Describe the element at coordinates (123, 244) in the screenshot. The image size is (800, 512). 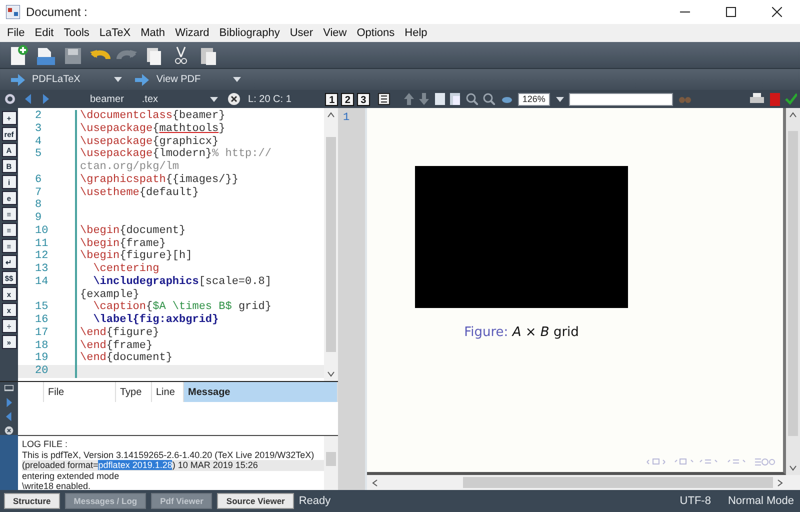
I see `code-line: \begin{frame}` at that location.